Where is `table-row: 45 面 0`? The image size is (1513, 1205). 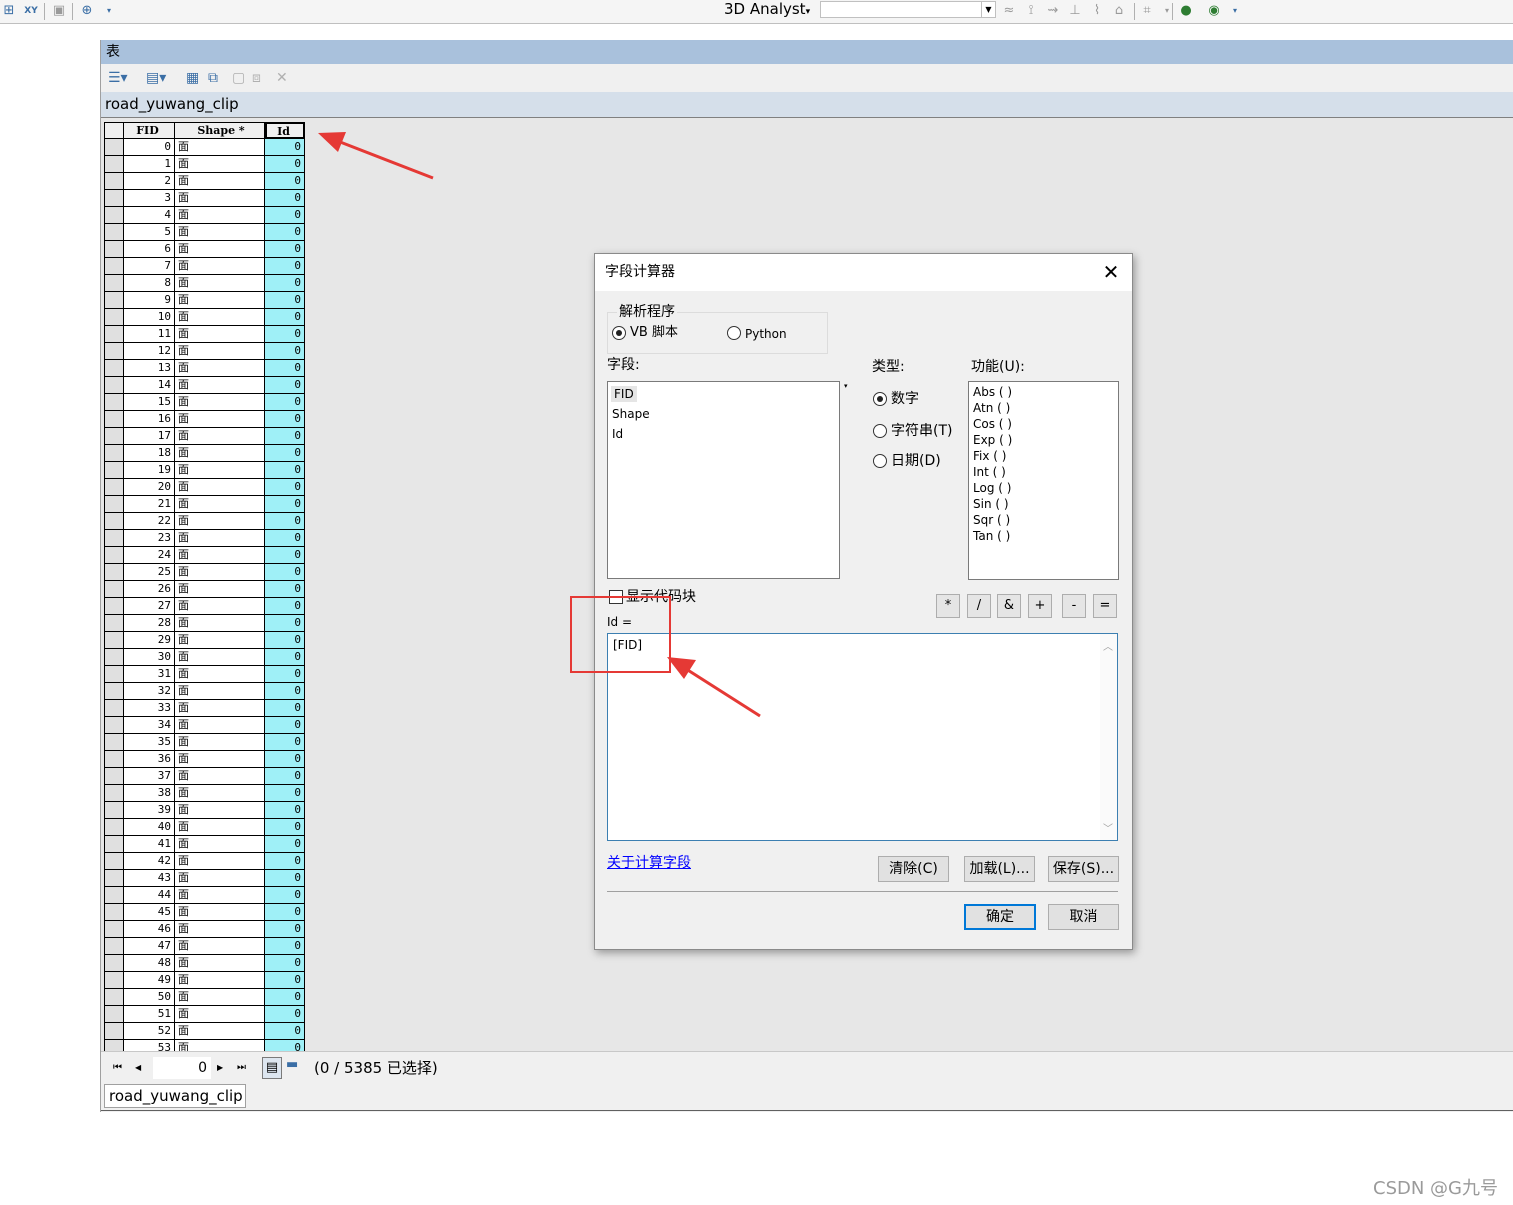
table-row: 45 面 0 is located at coordinates (204, 912).